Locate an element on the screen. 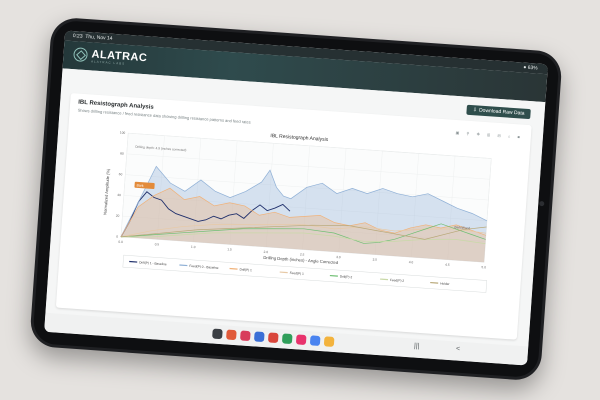 This screenshot has width=600, height=400. download-icon: ⇩ is located at coordinates (475, 110).